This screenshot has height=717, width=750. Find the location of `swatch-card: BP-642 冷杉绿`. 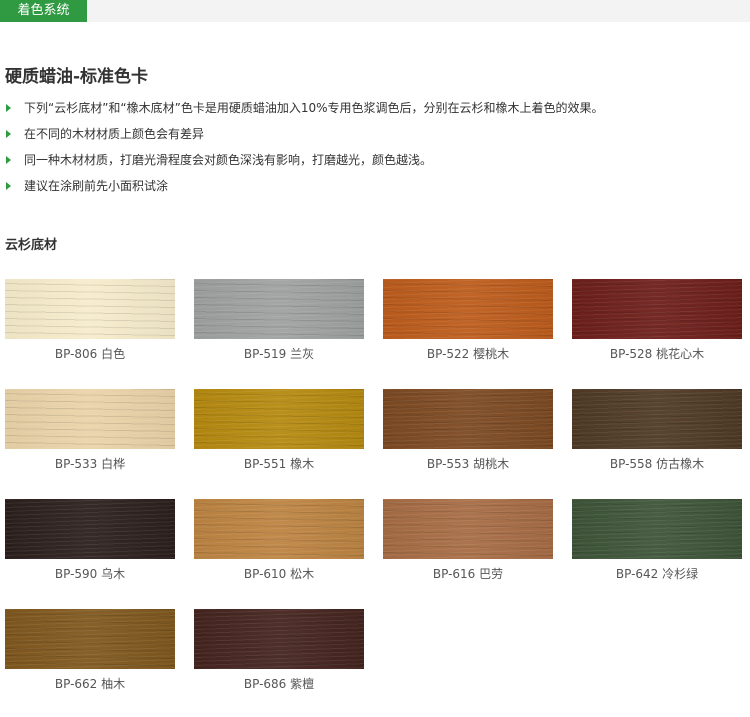

swatch-card: BP-642 冷杉绿 is located at coordinates (657, 544).